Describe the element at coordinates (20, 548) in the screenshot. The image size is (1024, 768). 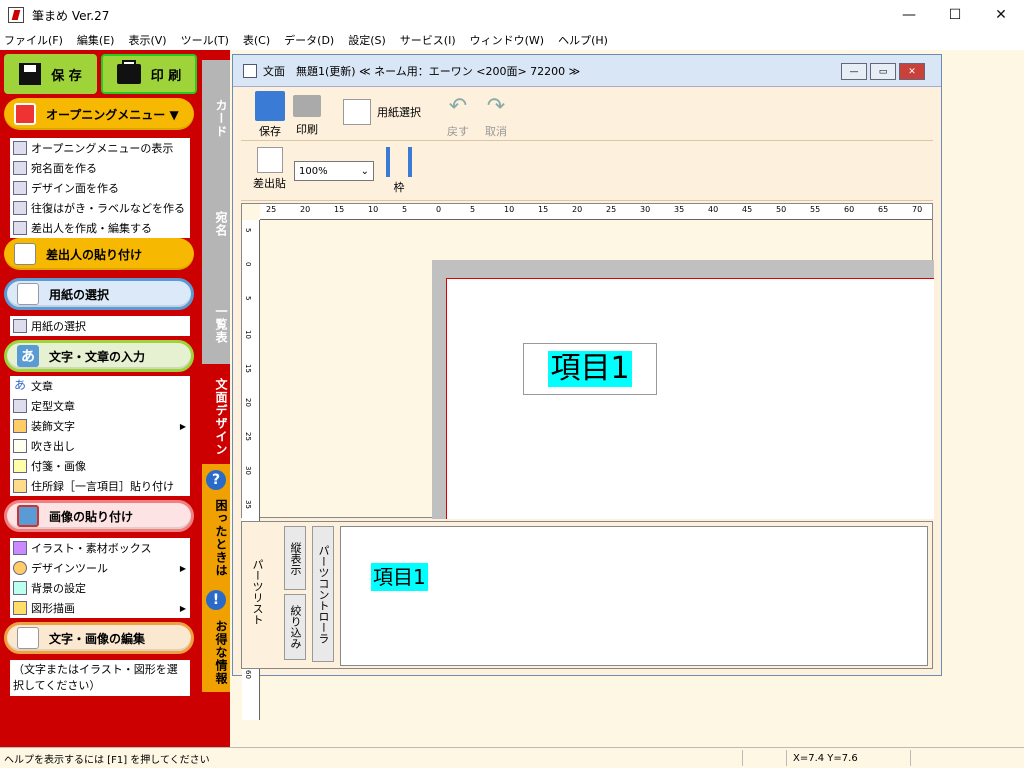
I see `illustration-box-icon` at that location.